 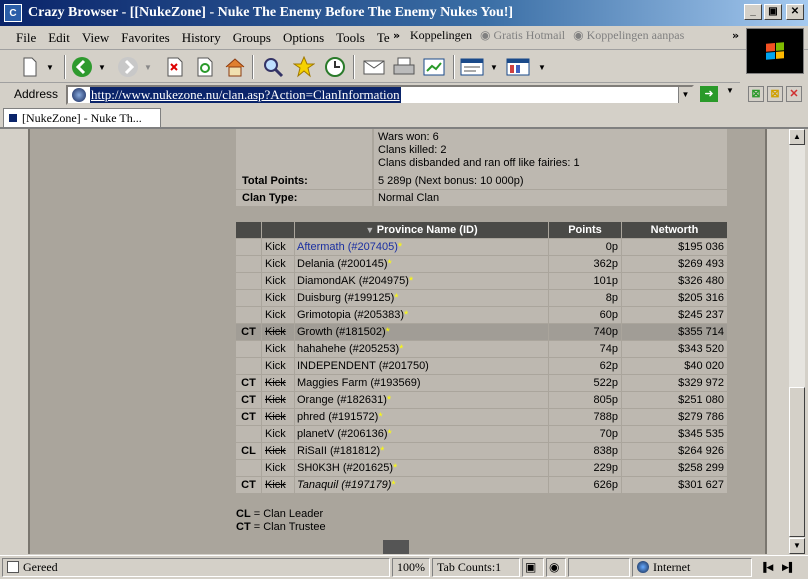 What do you see at coordinates (674, 366) in the screenshot?
I see `province-networth: $40 020` at bounding box center [674, 366].